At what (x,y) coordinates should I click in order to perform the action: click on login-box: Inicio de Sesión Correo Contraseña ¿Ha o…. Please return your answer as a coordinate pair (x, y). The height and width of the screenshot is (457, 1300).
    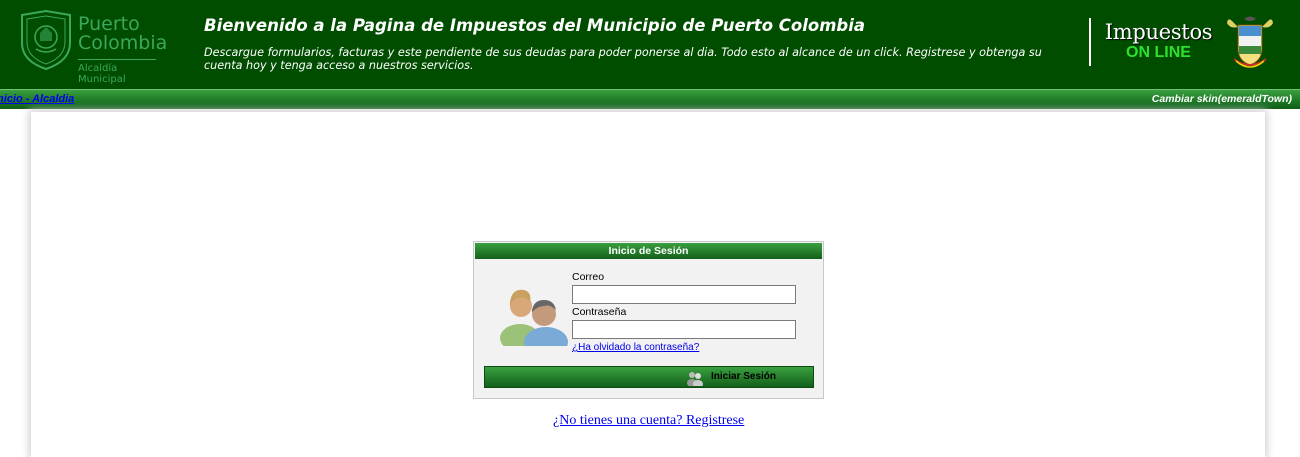
    Looking at the image, I should click on (648, 320).